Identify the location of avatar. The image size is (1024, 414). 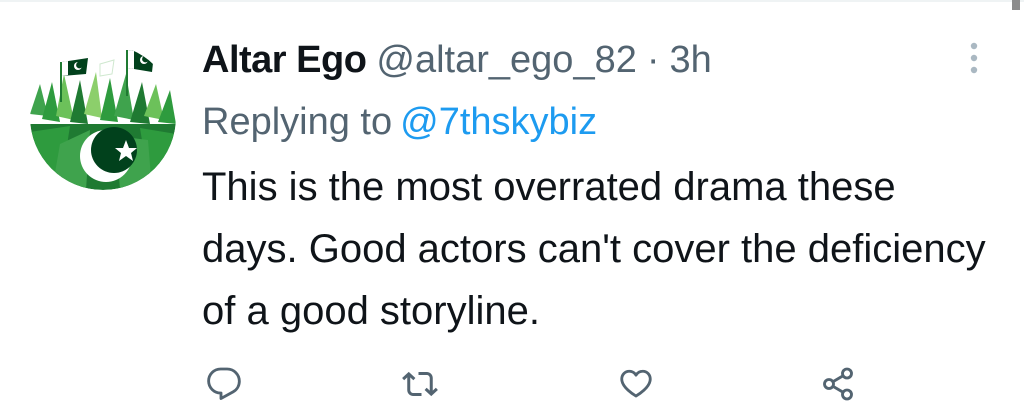
(103, 117).